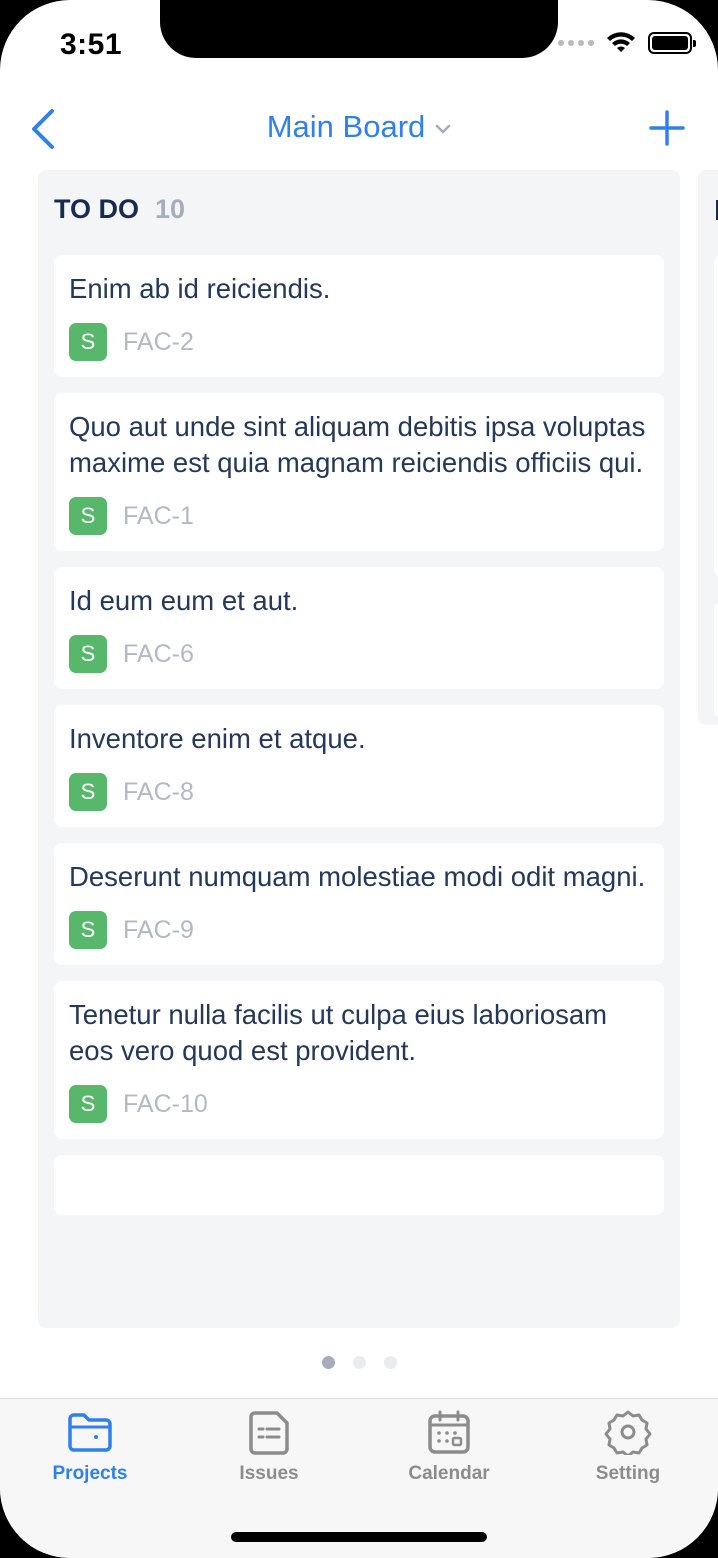 This screenshot has height=1558, width=718. Describe the element at coordinates (359, 792) in the screenshot. I see `card-meta: S FAC-8` at that location.